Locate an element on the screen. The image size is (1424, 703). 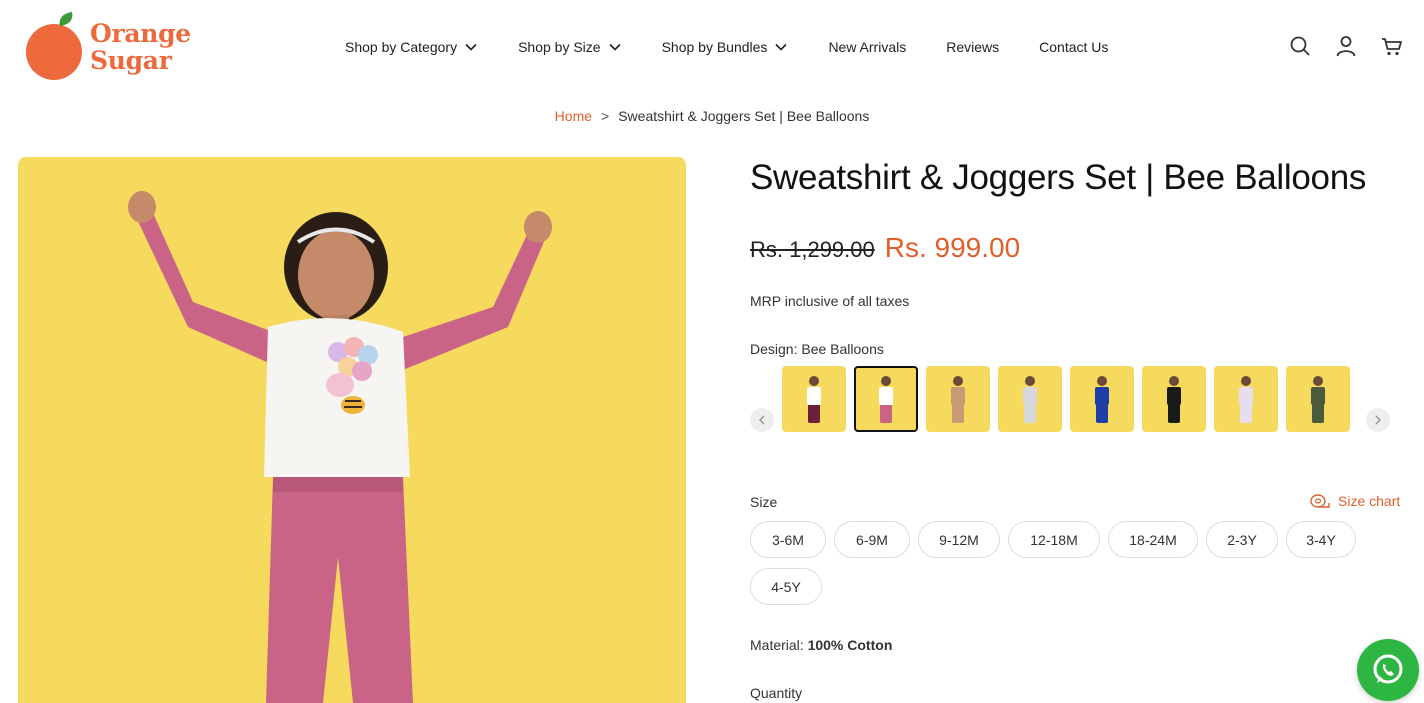
design-swatches is located at coordinates (1066, 399).